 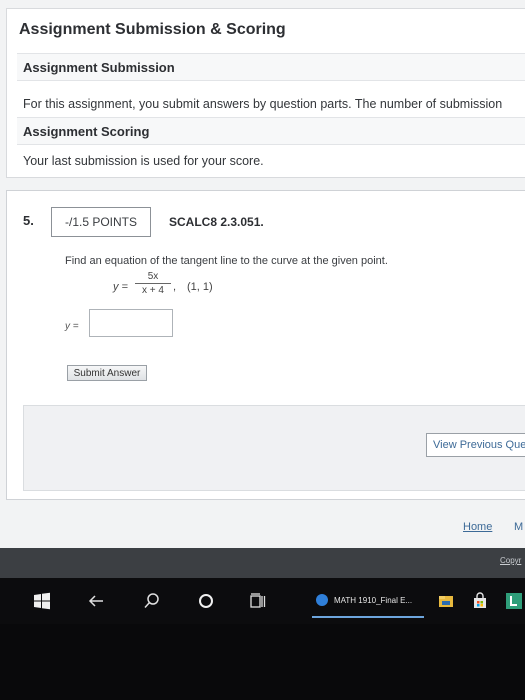 What do you see at coordinates (514, 601) in the screenshot?
I see `app-l-icon` at bounding box center [514, 601].